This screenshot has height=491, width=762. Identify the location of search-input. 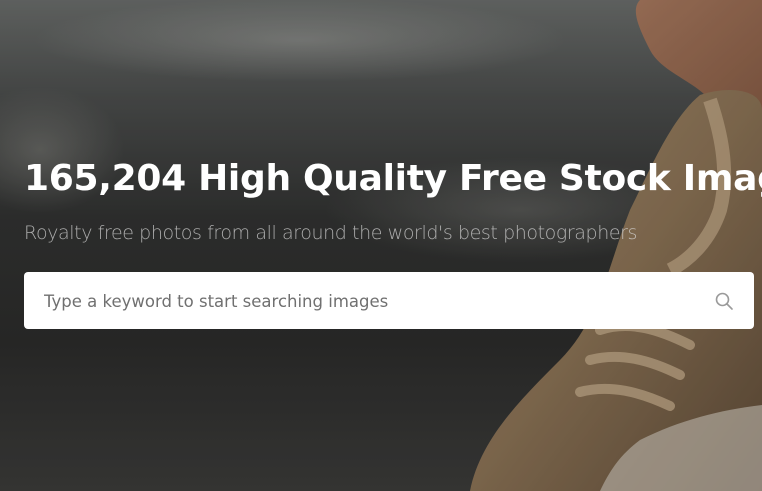
(374, 301).